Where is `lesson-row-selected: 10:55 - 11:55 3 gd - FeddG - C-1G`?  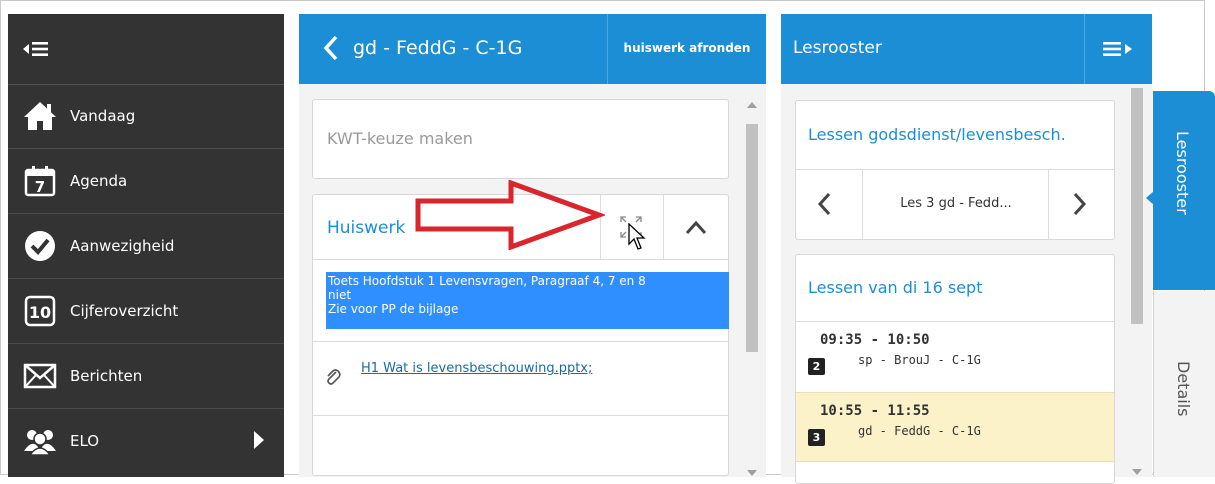
lesson-row-selected: 10:55 - 11:55 3 gd - FeddG - C-1G is located at coordinates (955, 427).